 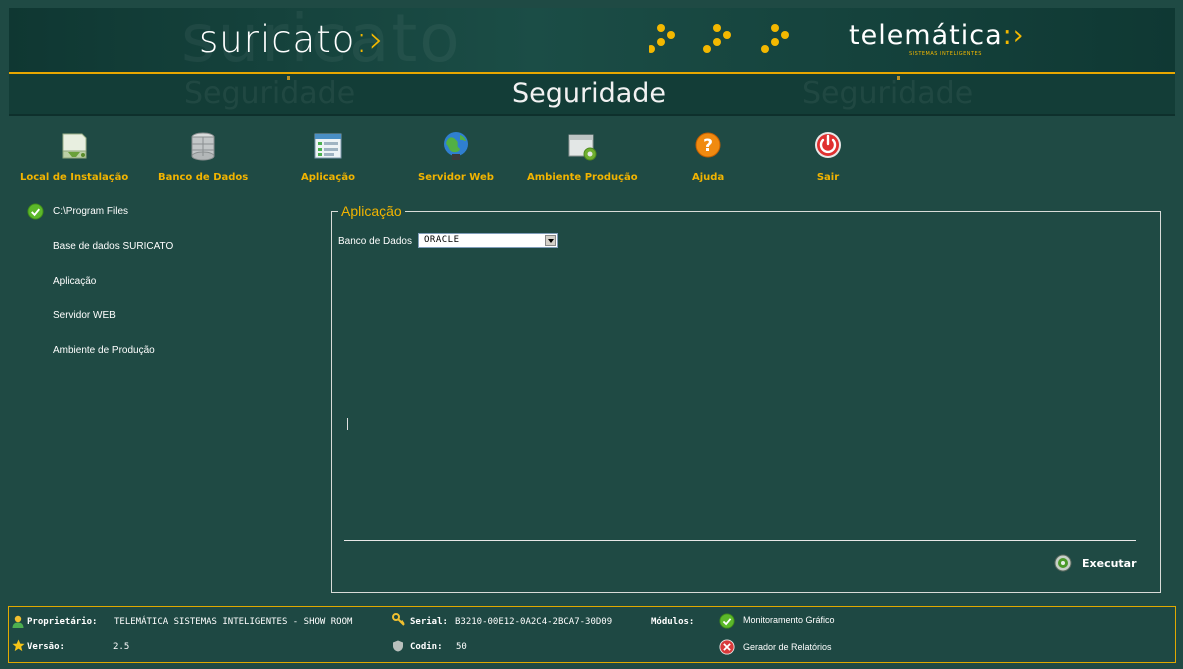 I want to click on shield-icon, so click(x=398, y=646).